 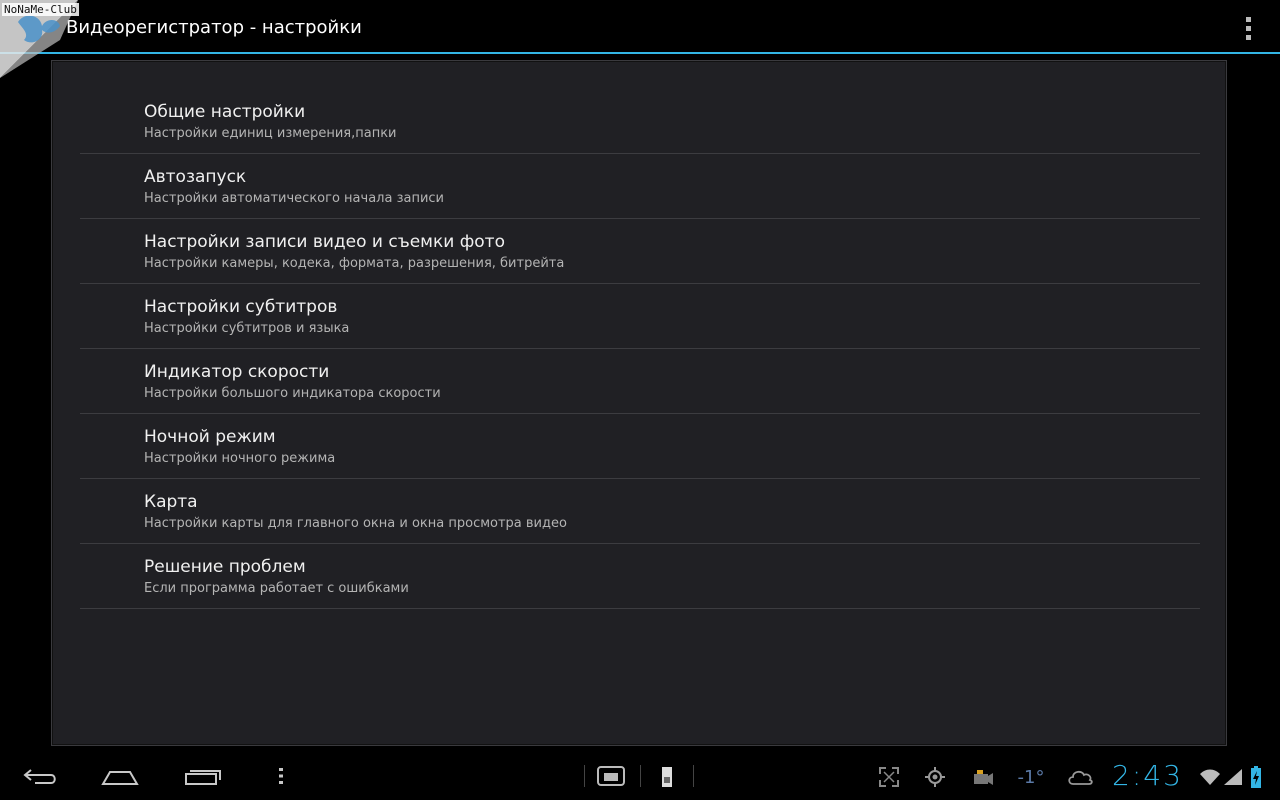 What do you see at coordinates (640, 53) in the screenshot?
I see `action-bar-divider` at bounding box center [640, 53].